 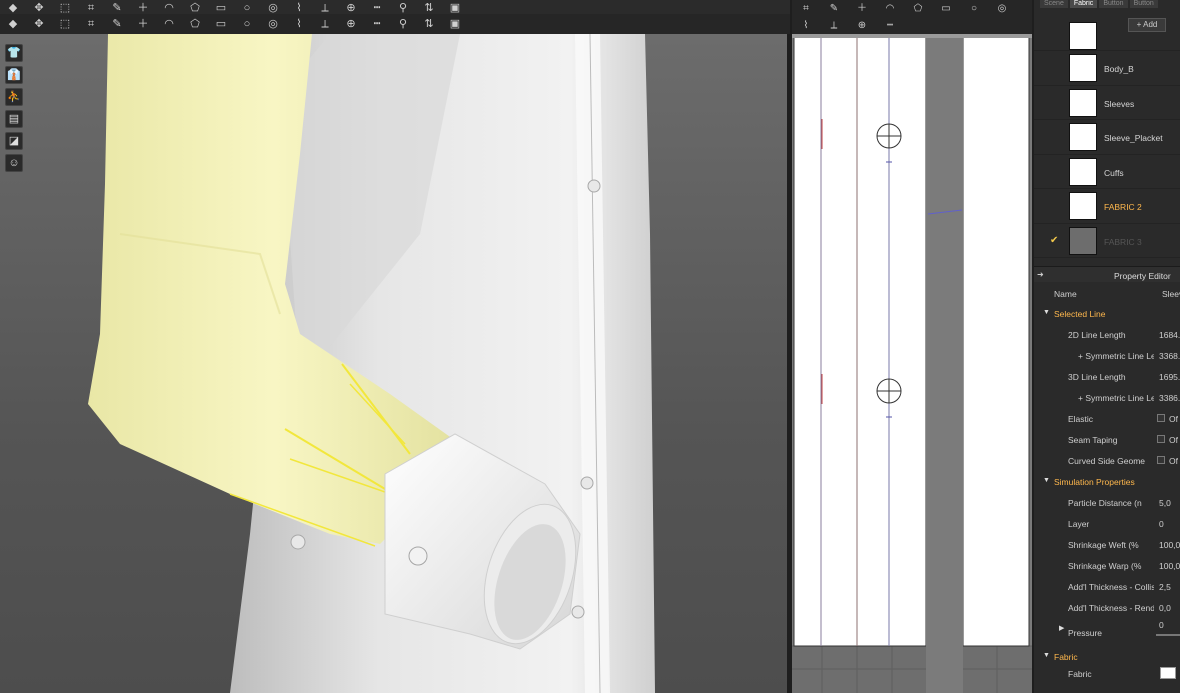 I want to click on avatar-shirt-icon: 👕, so click(x=14, y=53).